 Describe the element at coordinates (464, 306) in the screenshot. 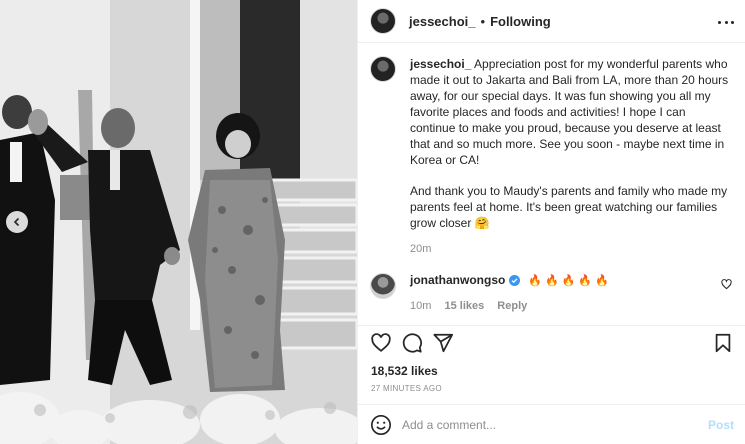

I see `comment-likes: 15 likes` at that location.